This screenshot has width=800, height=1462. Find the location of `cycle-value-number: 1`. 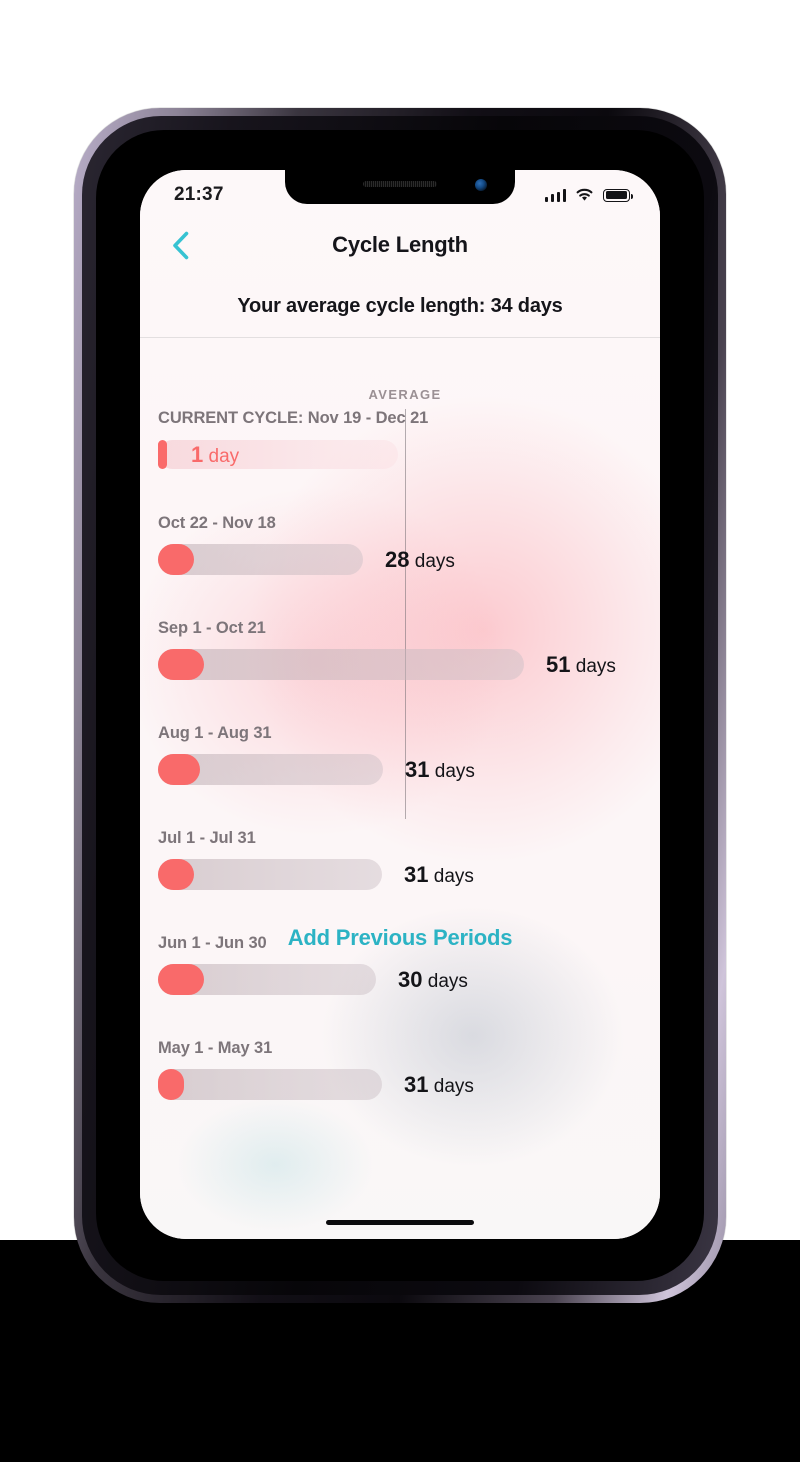

cycle-value-number: 1 is located at coordinates (197, 454).